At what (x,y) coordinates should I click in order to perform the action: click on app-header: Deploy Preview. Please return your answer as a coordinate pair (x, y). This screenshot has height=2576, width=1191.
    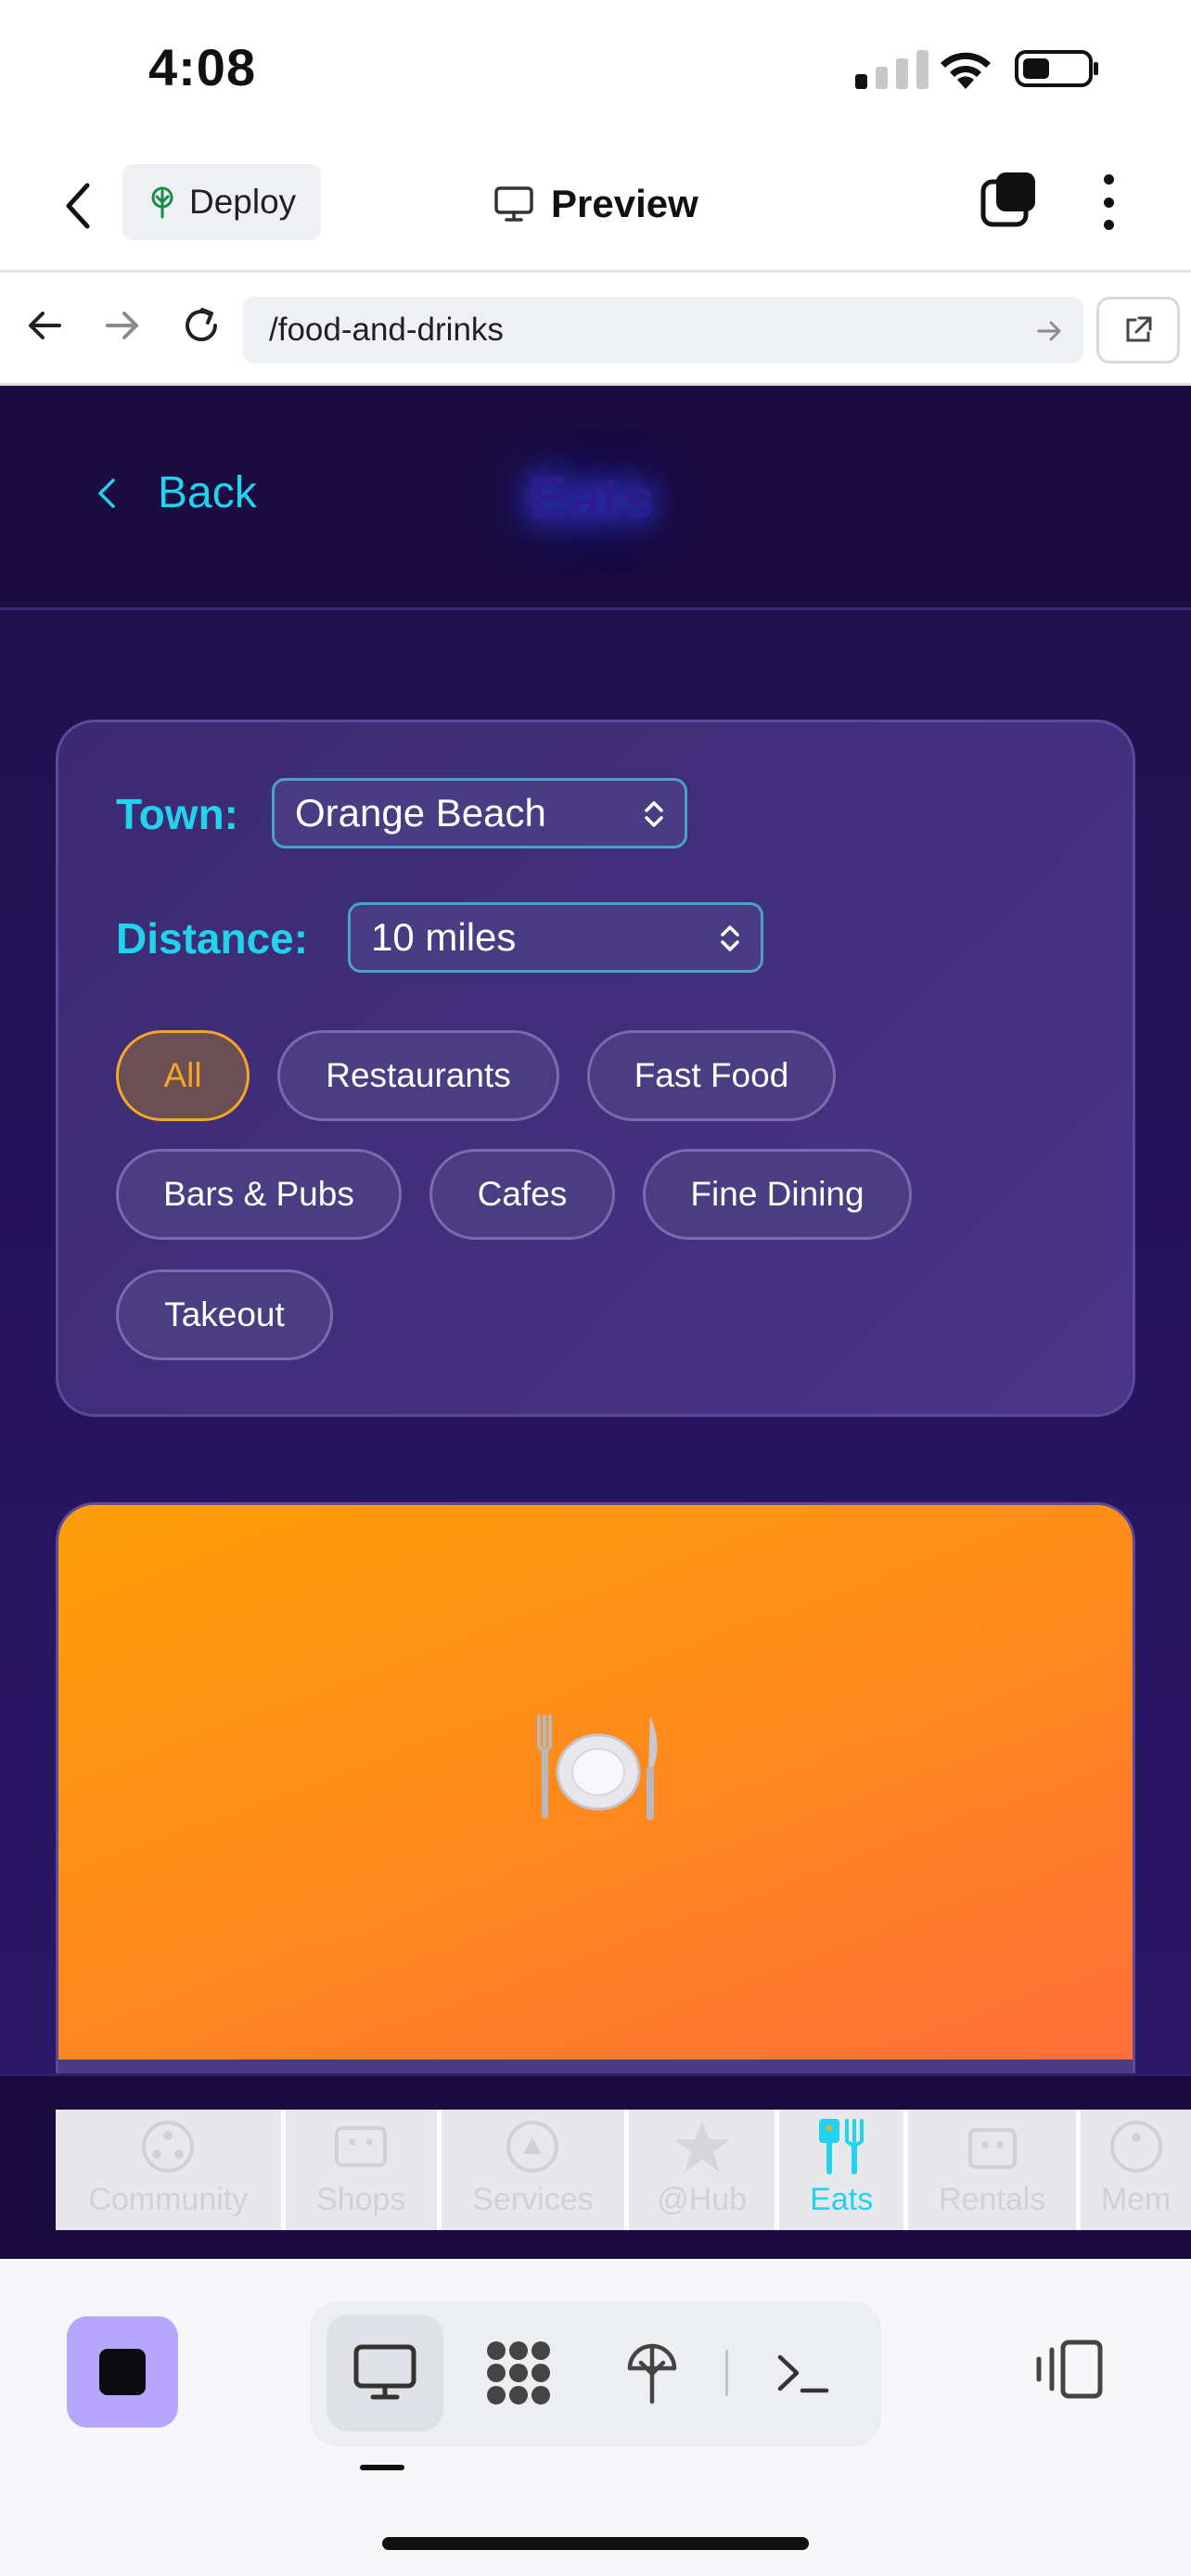
    Looking at the image, I should click on (595, 206).